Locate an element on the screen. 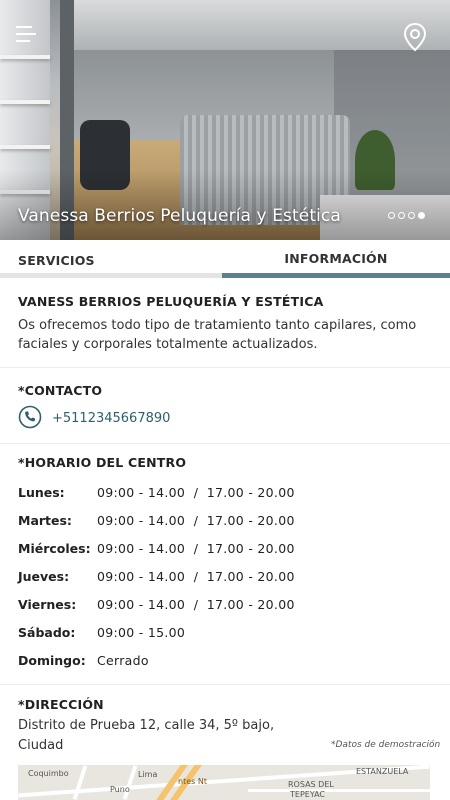 This screenshot has height=800, width=450. carousel-indicator is located at coordinates (406, 215).